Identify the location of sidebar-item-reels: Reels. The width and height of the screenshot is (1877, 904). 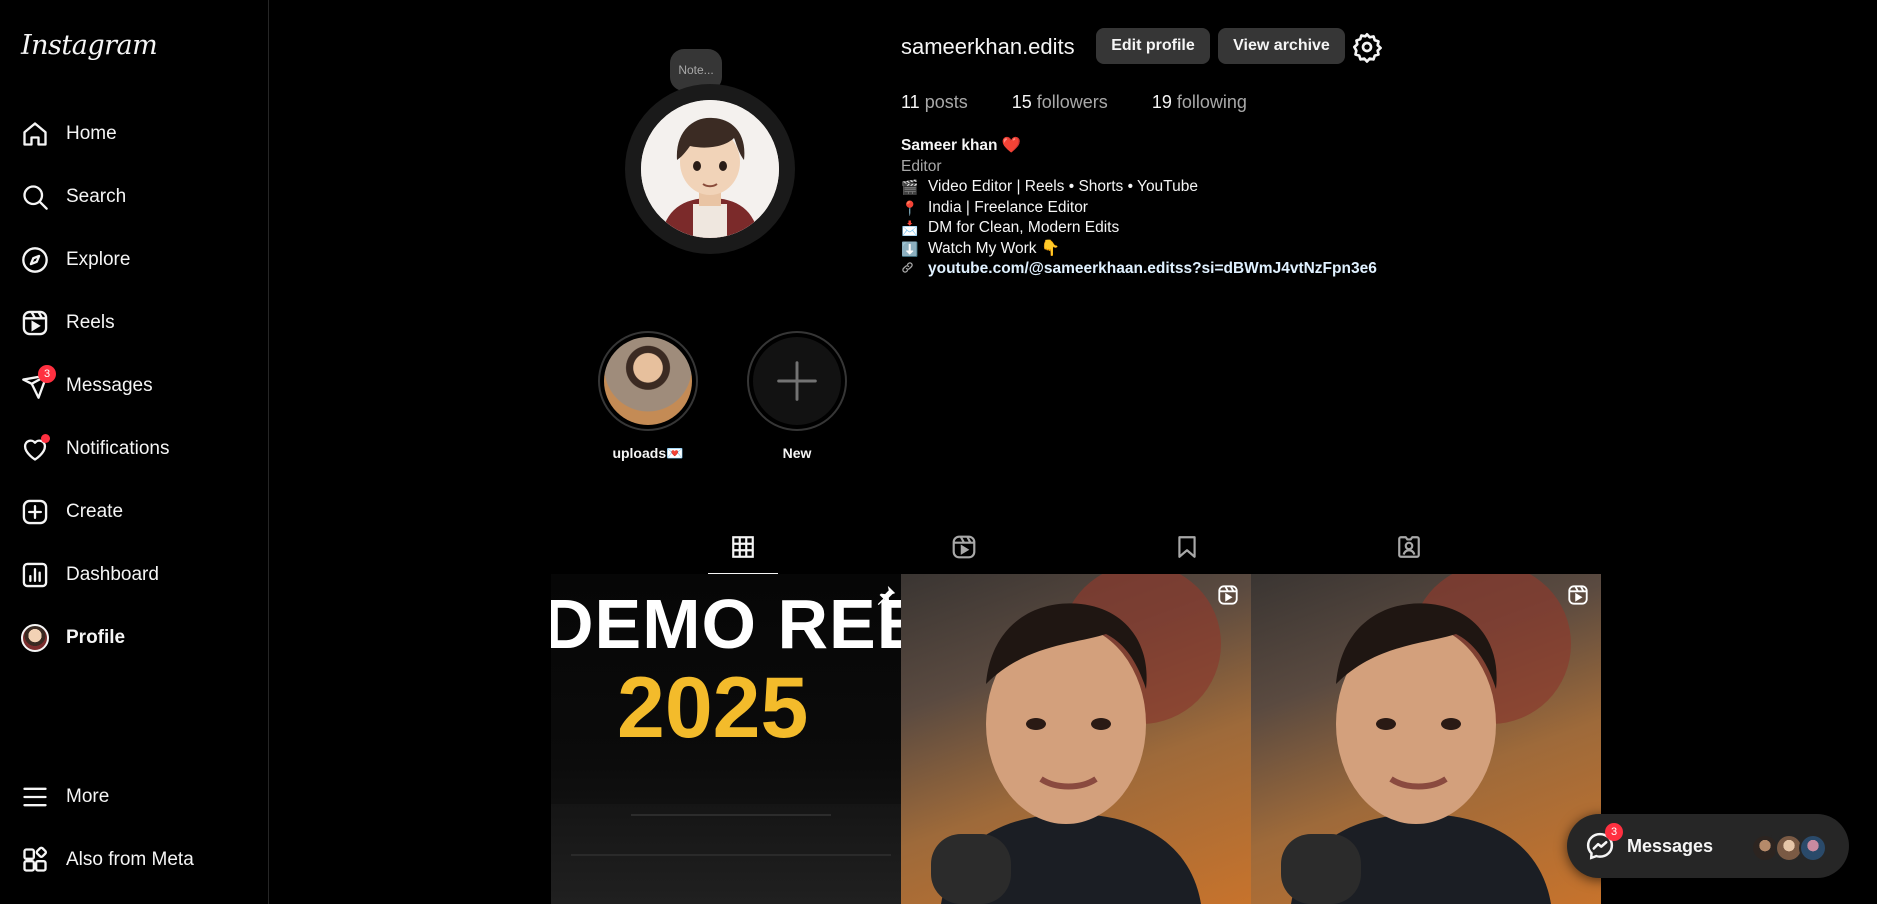
(134, 323).